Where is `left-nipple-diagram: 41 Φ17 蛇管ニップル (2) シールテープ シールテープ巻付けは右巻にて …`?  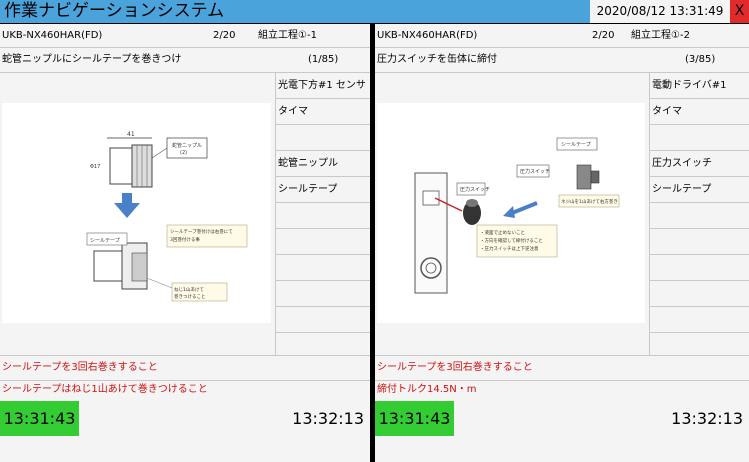
left-nipple-diagram: 41 Φ17 蛇管ニップル (2) シールテープ シールテープ巻付けは右巻にて … is located at coordinates (167, 216).